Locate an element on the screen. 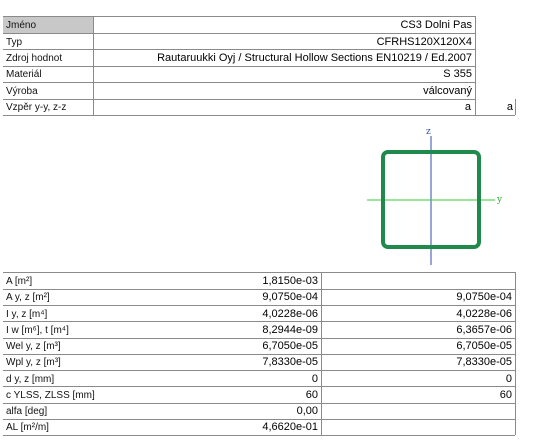 The width and height of the screenshot is (536, 446). prop-value-area: 1,8150e-03 is located at coordinates (290, 281).